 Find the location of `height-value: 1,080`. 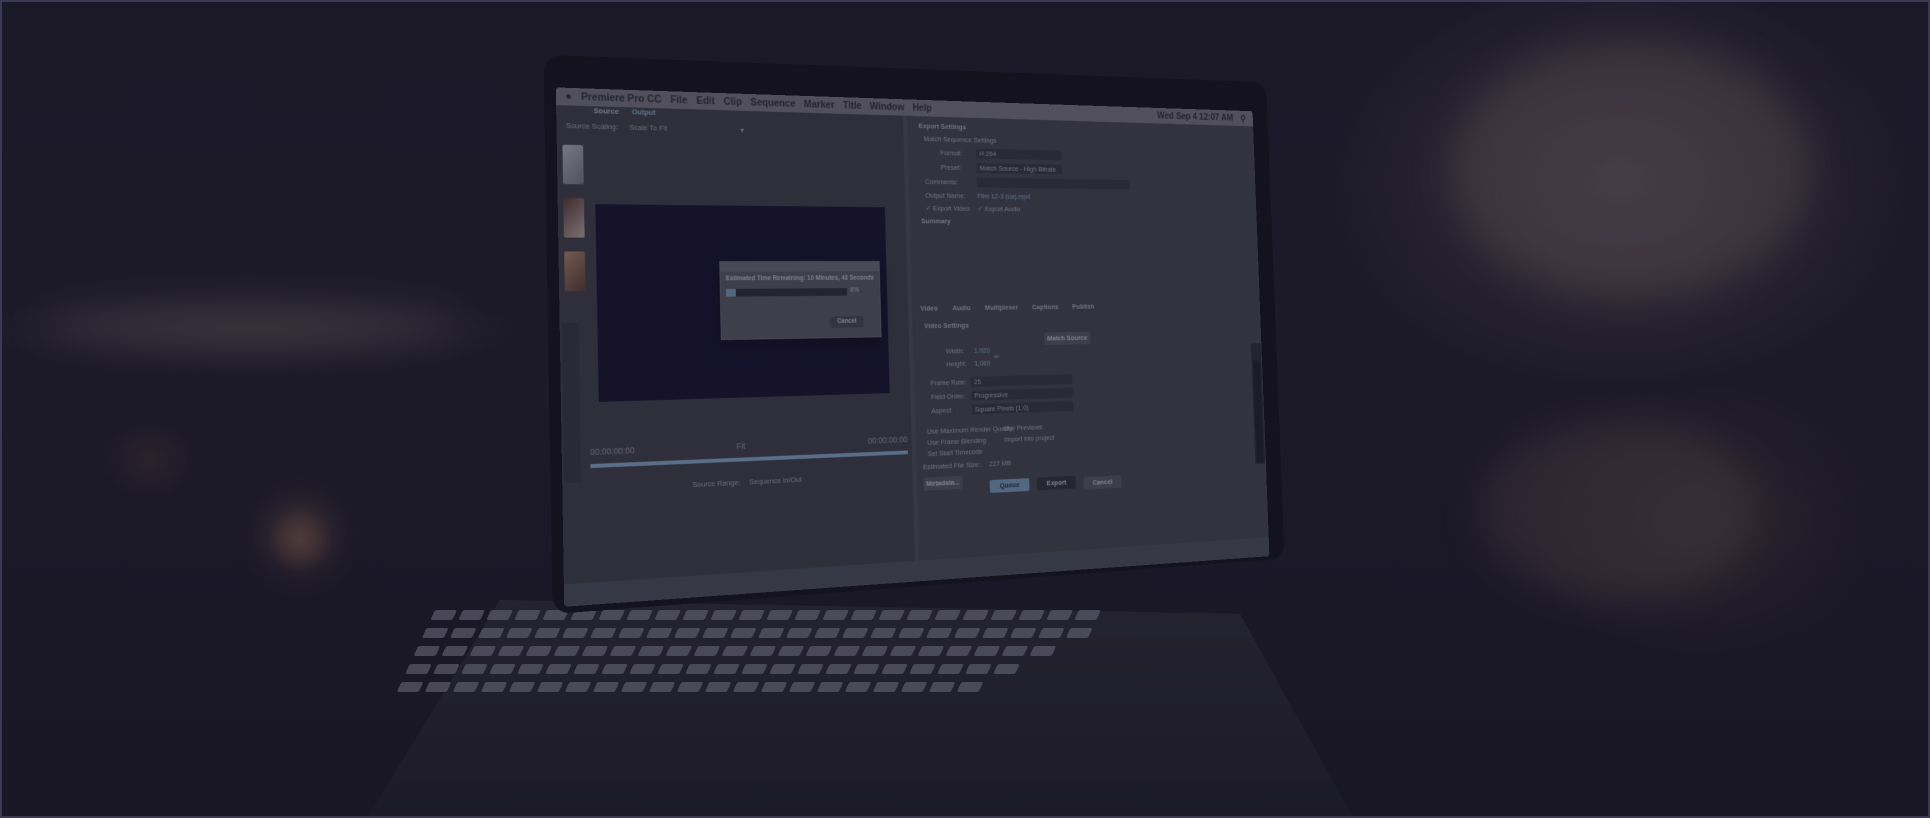

height-value: 1,080 is located at coordinates (982, 363).